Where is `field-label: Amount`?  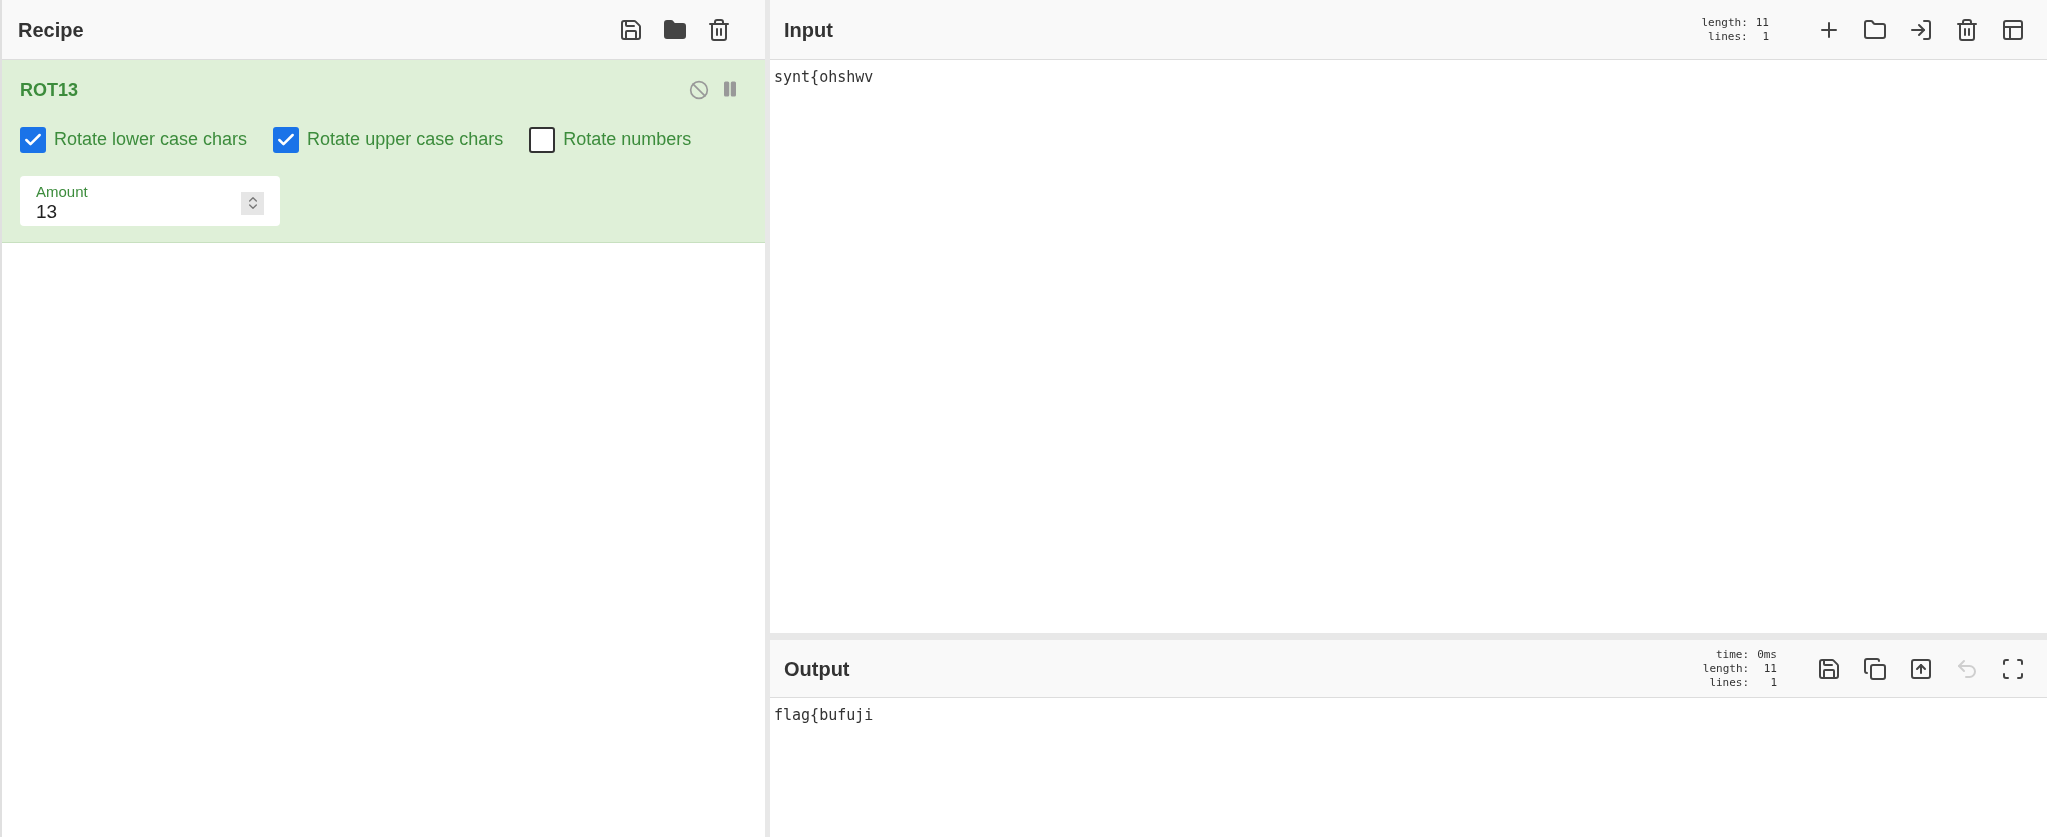 field-label: Amount is located at coordinates (62, 192).